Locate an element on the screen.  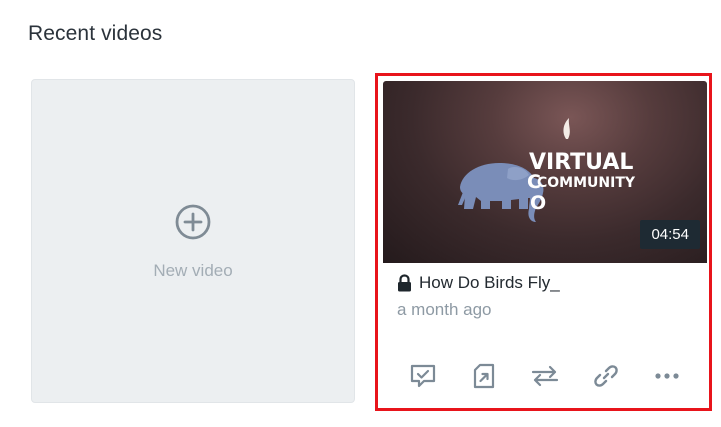
copy-link-button is located at coordinates (606, 376).